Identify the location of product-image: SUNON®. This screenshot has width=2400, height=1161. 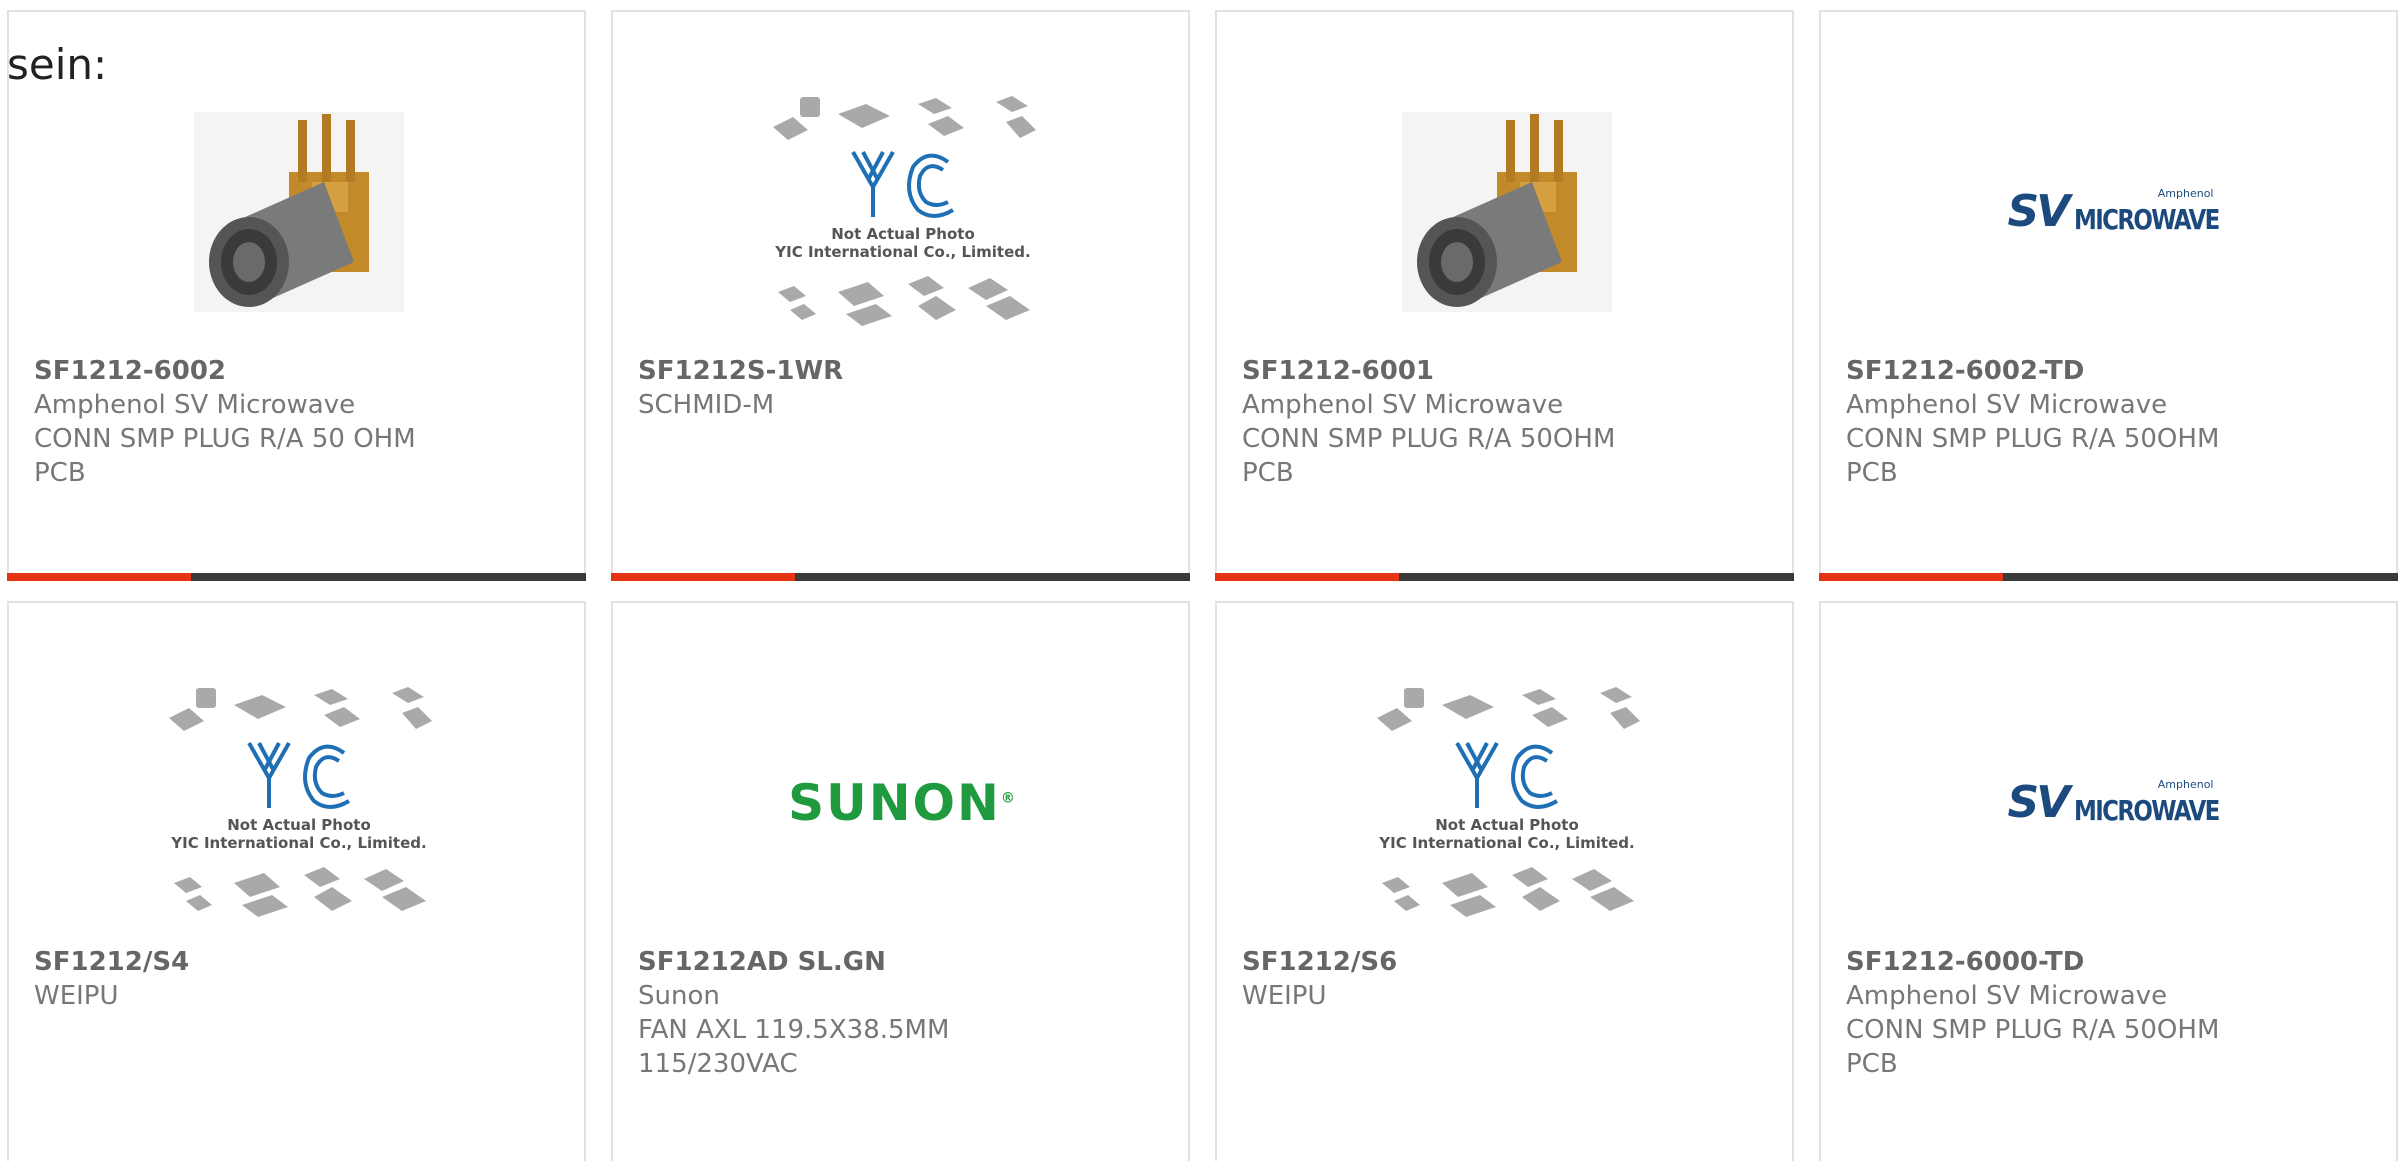
(902, 803).